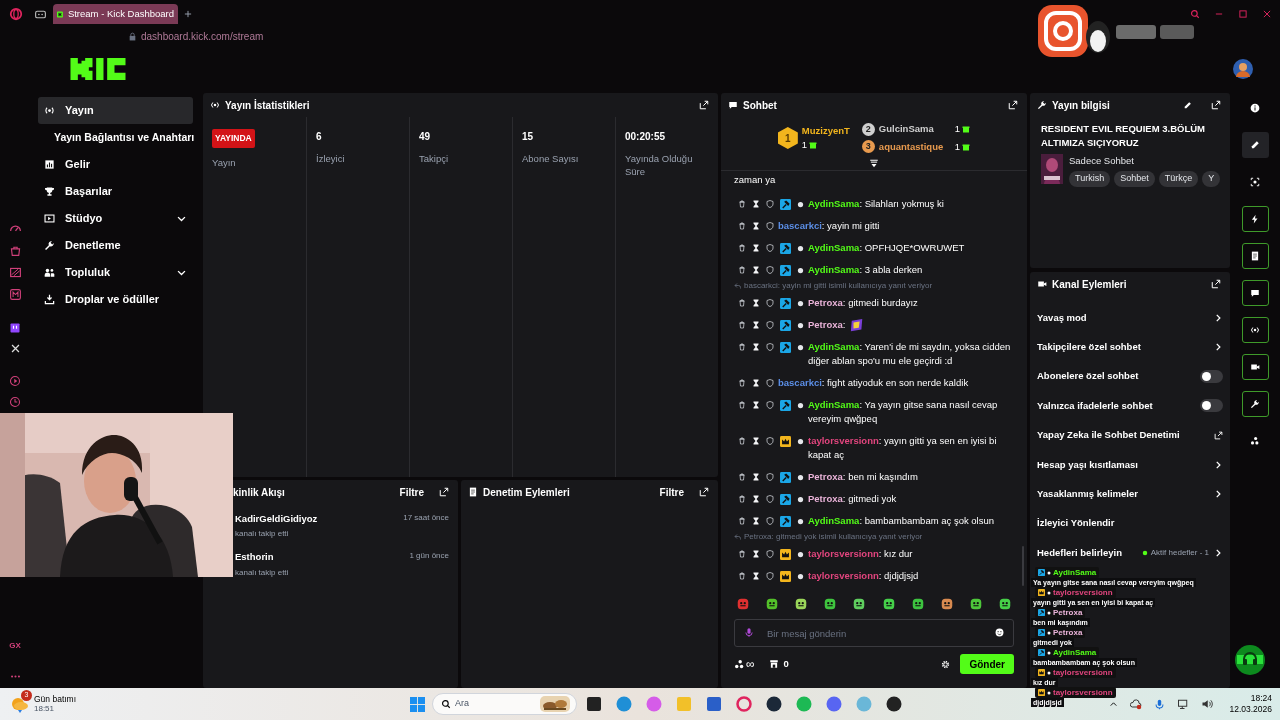 The image size is (1280, 720). What do you see at coordinates (115, 164) in the screenshot?
I see `nav-item: Gelir` at bounding box center [115, 164].